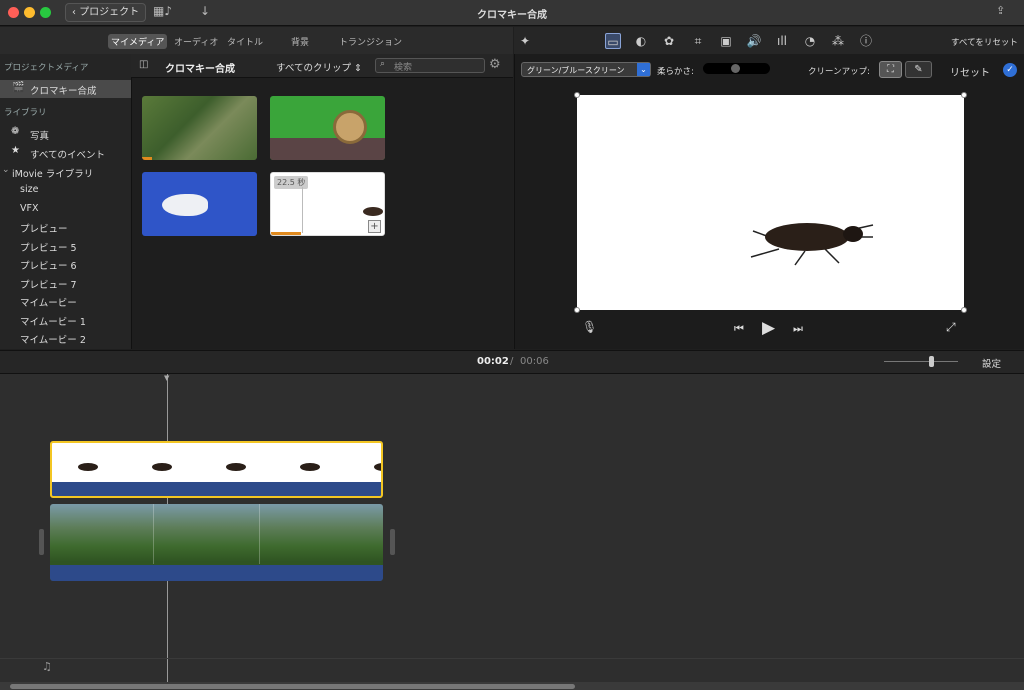 The height and width of the screenshot is (690, 1024). Describe the element at coordinates (782, 41) in the screenshot. I see `equalizer-icon: ıll` at that location.